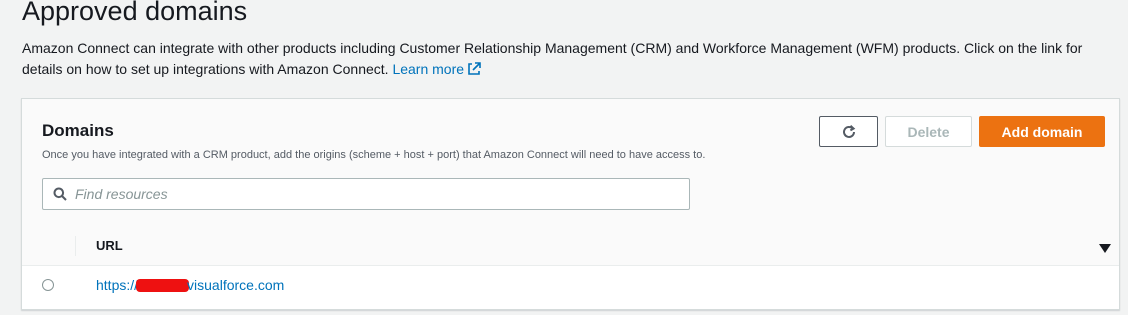 The height and width of the screenshot is (315, 1128). What do you see at coordinates (75, 246) in the screenshot?
I see `column-divider` at bounding box center [75, 246].